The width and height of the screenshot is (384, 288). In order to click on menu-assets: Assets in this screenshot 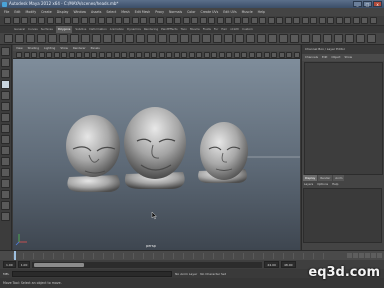, I will do `click(96, 12)`.